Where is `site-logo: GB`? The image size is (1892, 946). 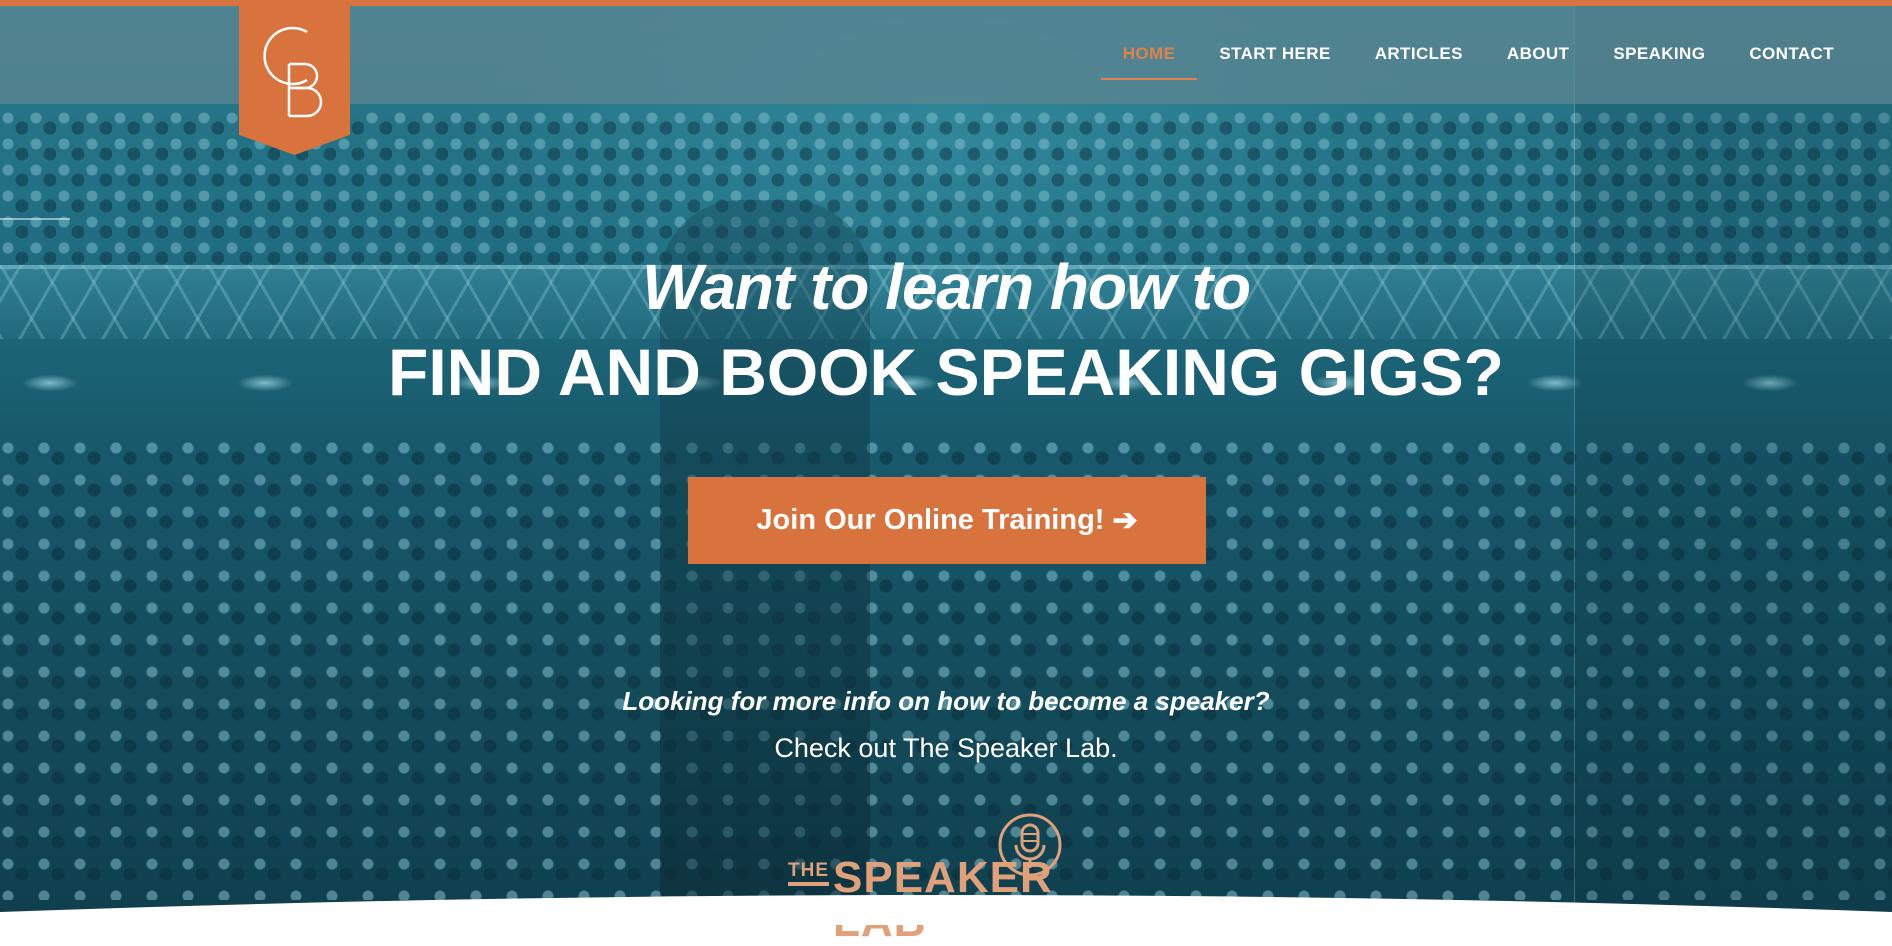
site-logo: GB is located at coordinates (294, 77).